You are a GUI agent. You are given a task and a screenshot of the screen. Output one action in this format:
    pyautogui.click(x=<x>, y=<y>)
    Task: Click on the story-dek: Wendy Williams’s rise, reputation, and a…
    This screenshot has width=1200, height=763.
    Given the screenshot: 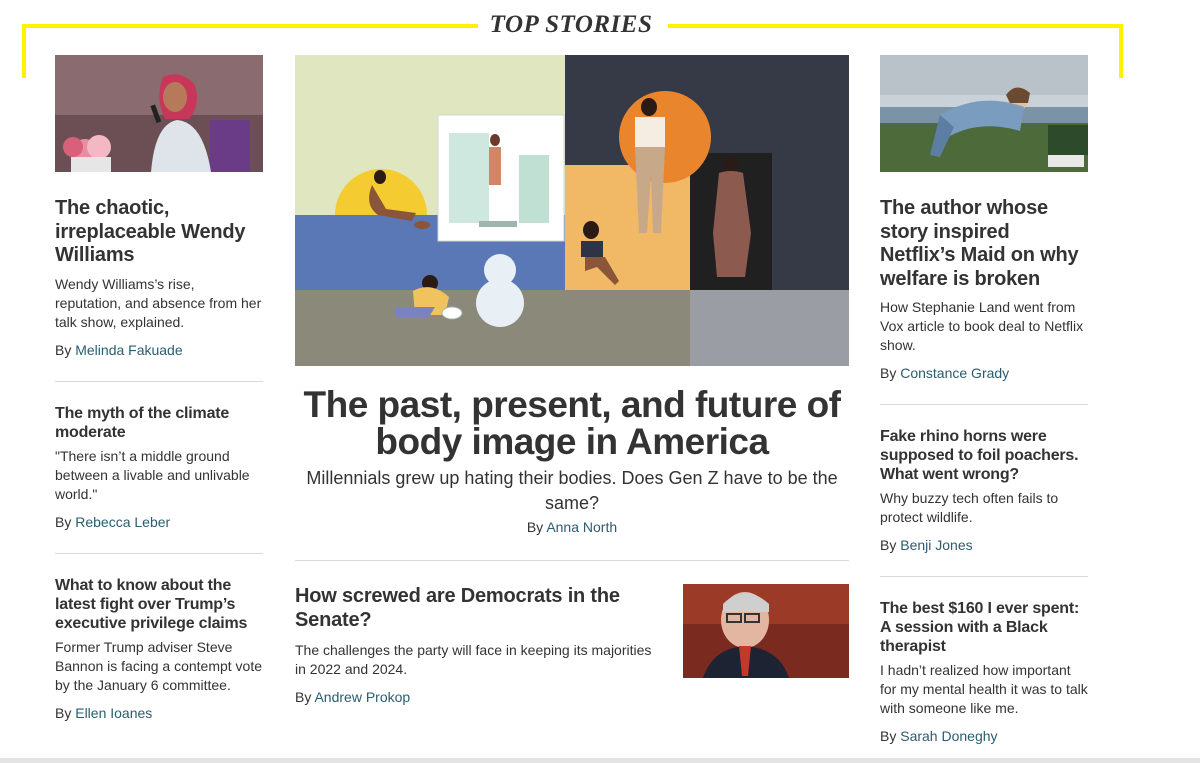 What is the action you would take?
    pyautogui.click(x=158, y=302)
    